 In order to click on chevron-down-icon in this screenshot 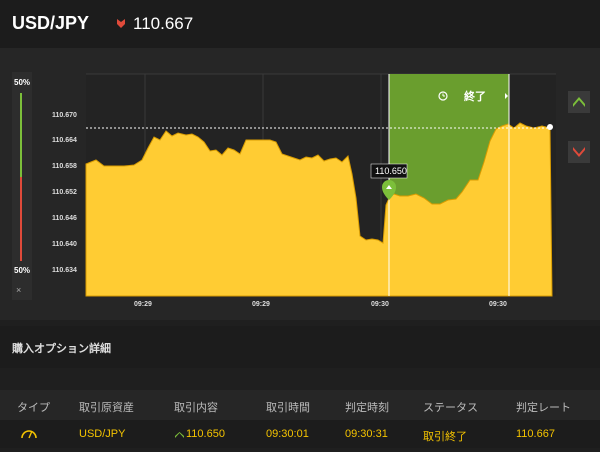, I will do `click(579, 152)`.